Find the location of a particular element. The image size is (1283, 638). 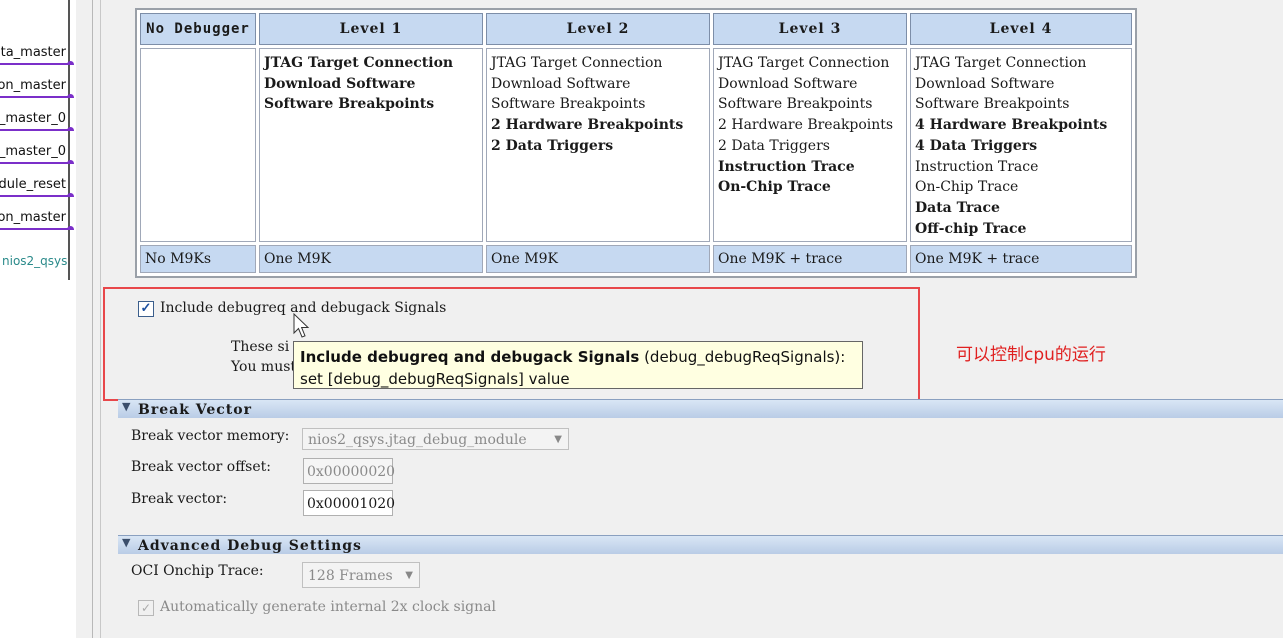

select-value: nios2_qsys.jtag_debug_module is located at coordinates (417, 440).